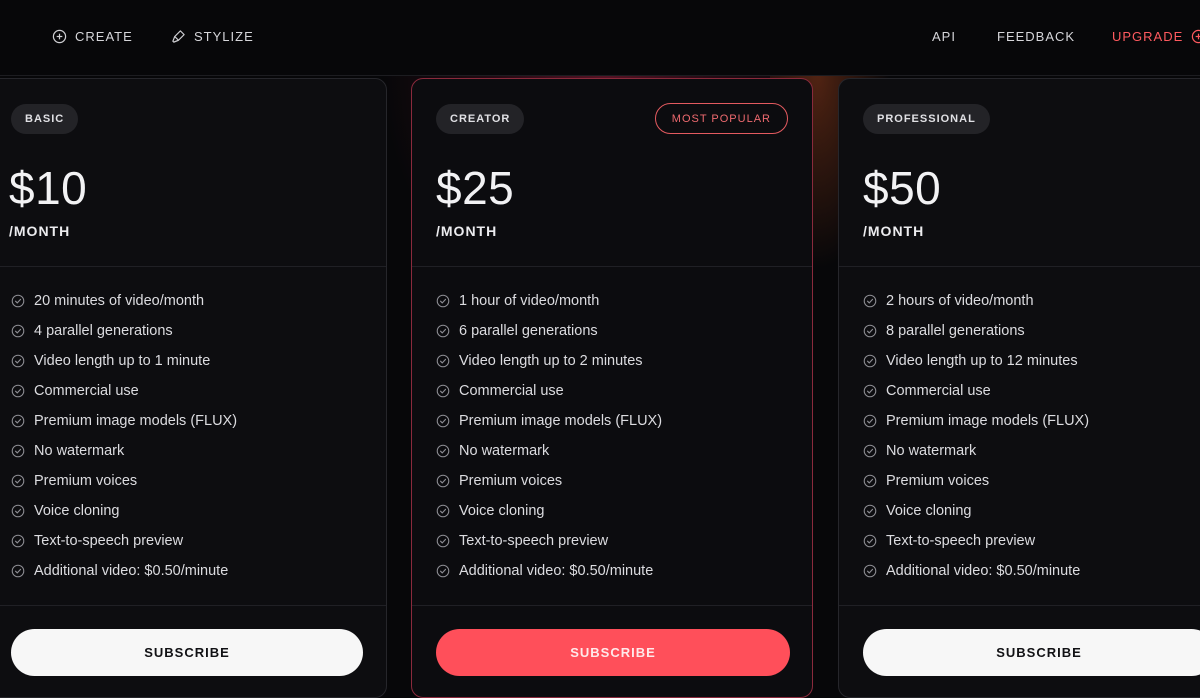 This screenshot has height=698, width=1200. Describe the element at coordinates (600, 38) in the screenshot. I see `top-navigation: CREATE STYLIZE API FEEDBACK UPGRADE` at that location.